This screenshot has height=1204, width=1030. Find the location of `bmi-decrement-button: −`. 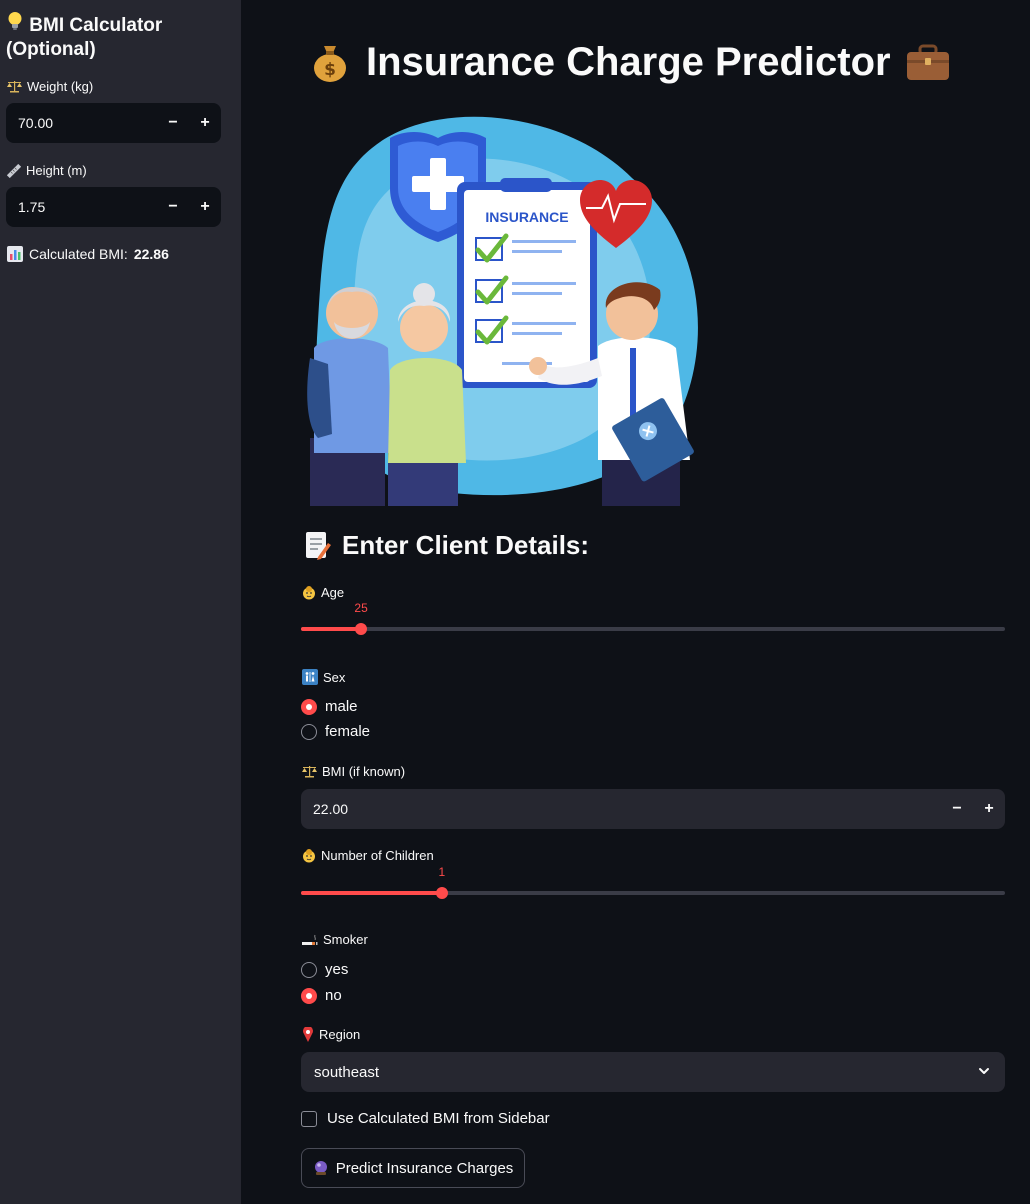

bmi-decrement-button: − is located at coordinates (957, 809).